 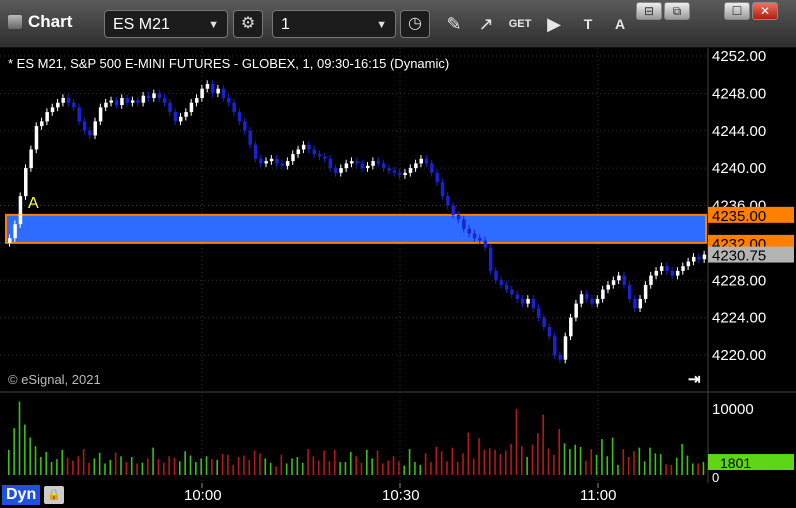 I want to click on close-button: ✕, so click(x=765, y=11).